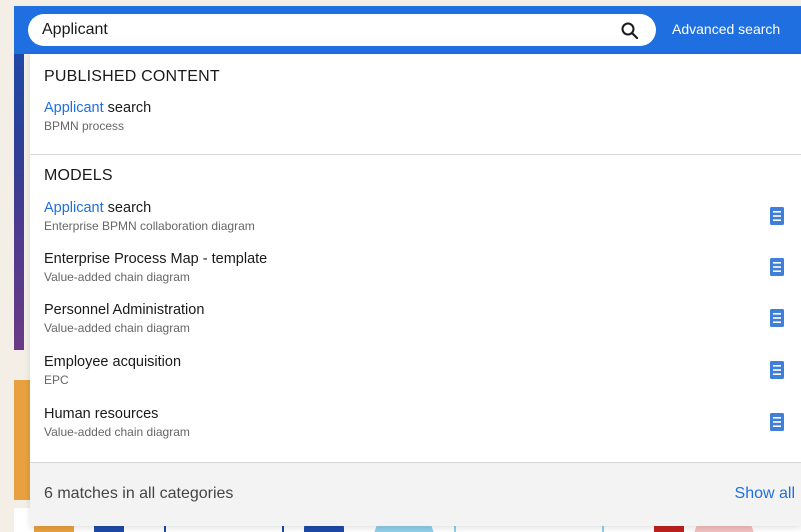  Describe the element at coordinates (414, 122) in the screenshot. I see `published-result-item: Applicant search BPMN process` at that location.